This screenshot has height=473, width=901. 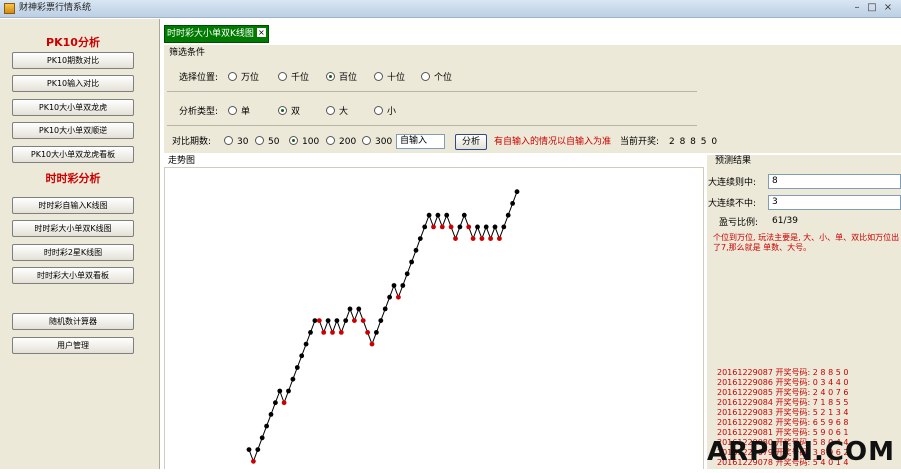 I want to click on pk10-order-button: PK10大小单双顺逆, so click(x=73, y=130).